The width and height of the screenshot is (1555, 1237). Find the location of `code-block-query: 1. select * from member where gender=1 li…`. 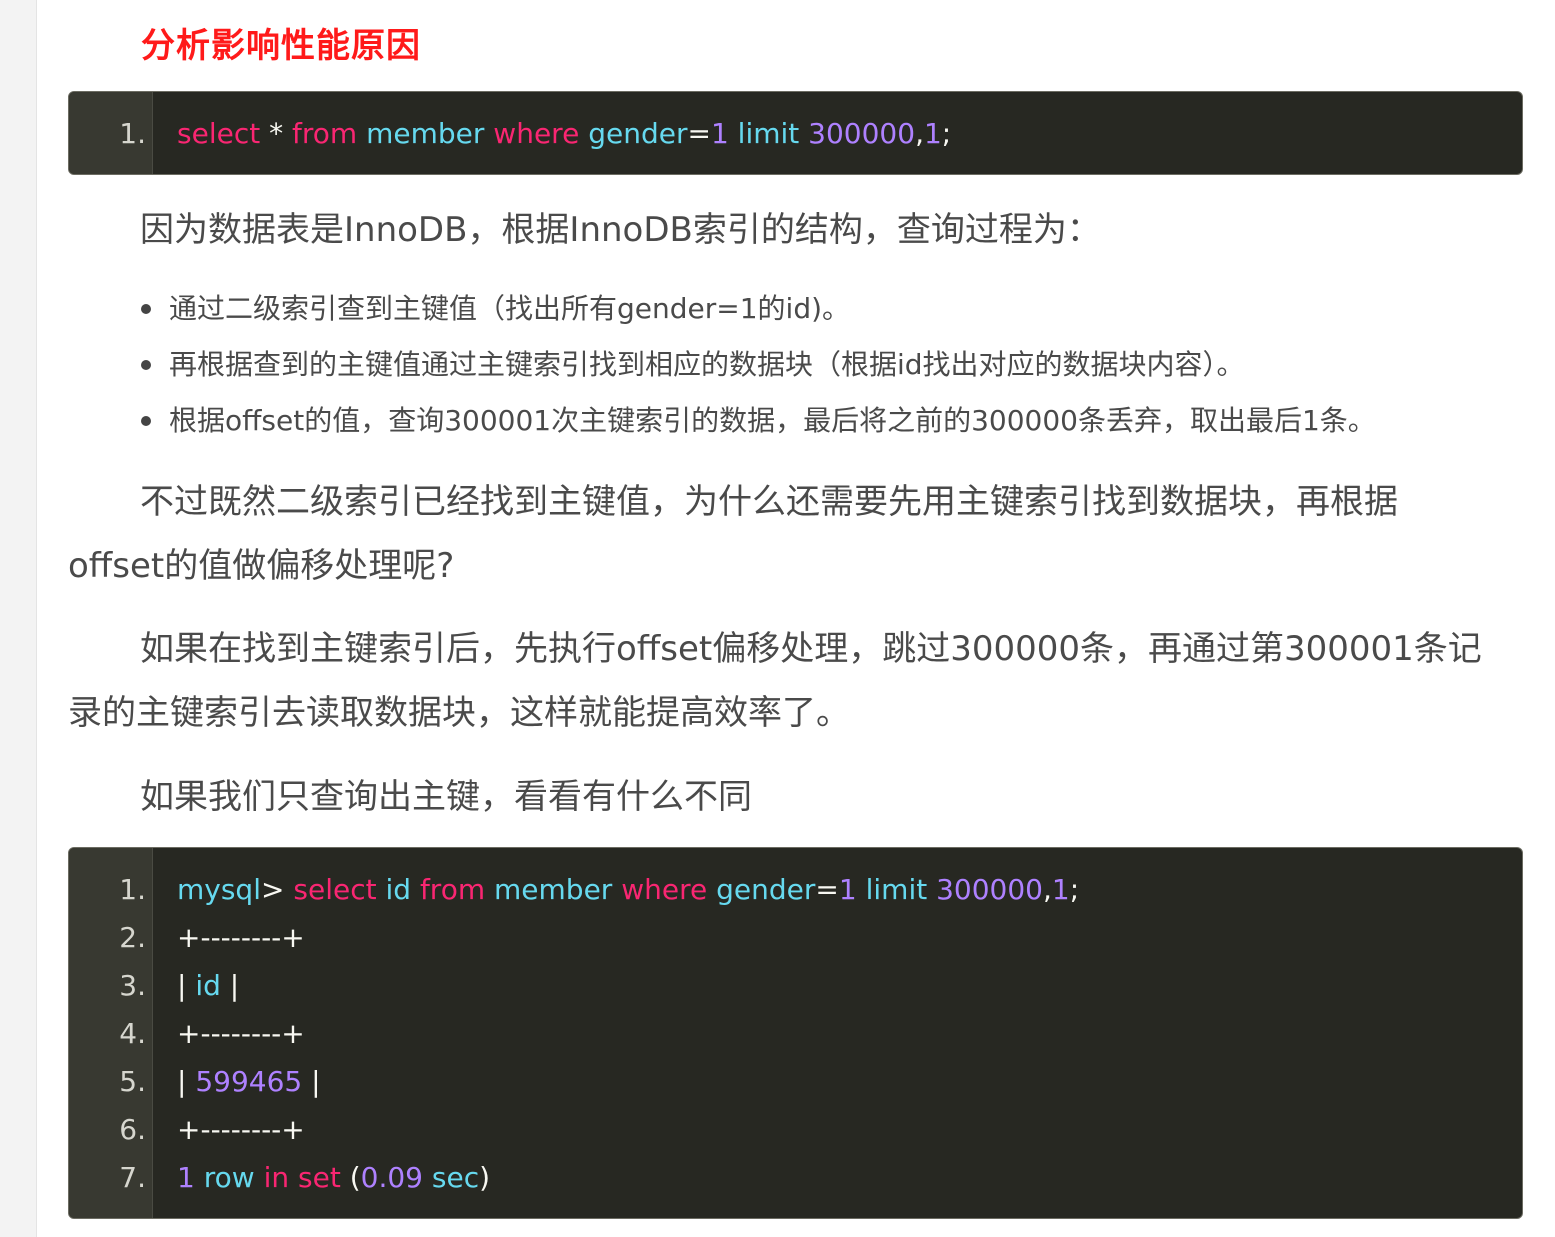

code-block-query: 1. select * from member where gender=1 li… is located at coordinates (795, 133).